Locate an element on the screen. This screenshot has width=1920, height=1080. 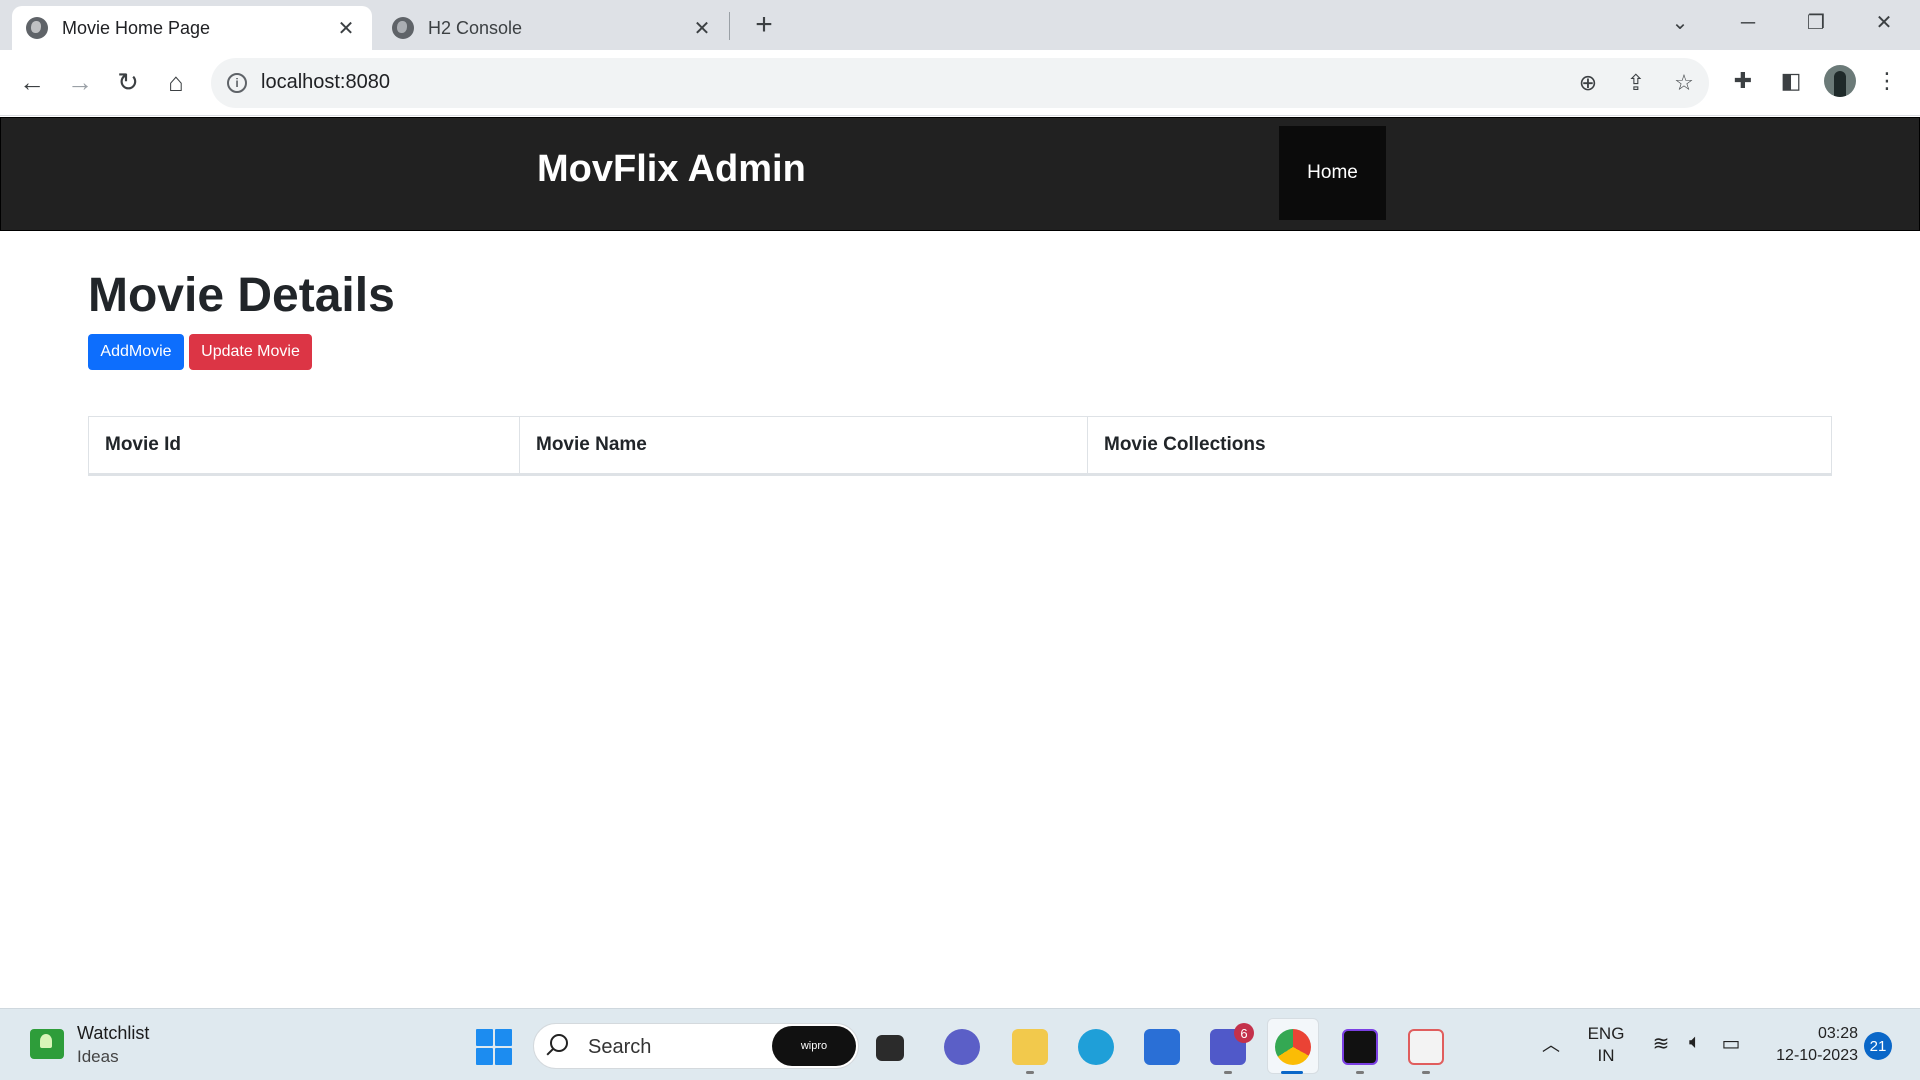
navbar-brand: MovFlix Admin is located at coordinates (671, 169).